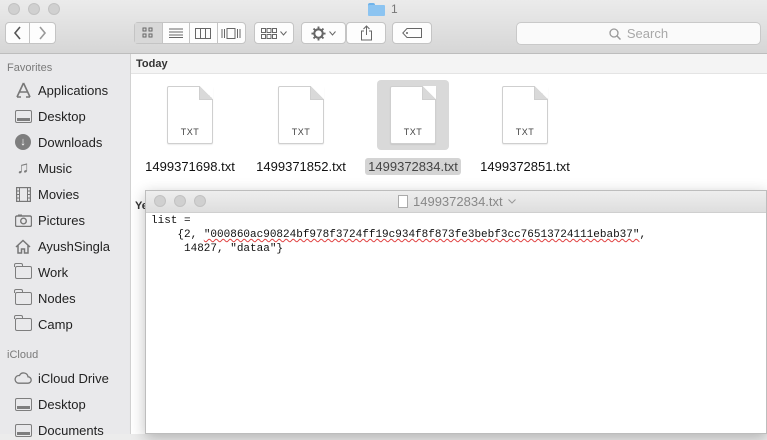  I want to click on quick-look-titlebar: 1499372834.txt, so click(456, 202).